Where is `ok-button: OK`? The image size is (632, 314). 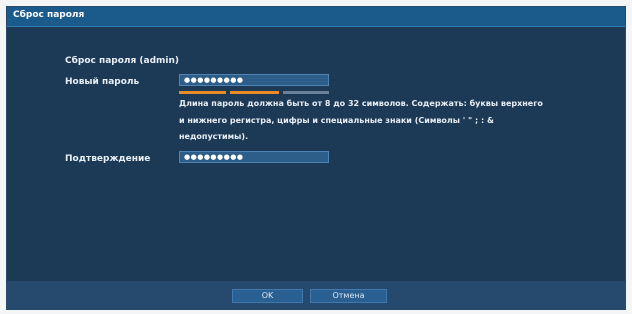 ok-button: OK is located at coordinates (267, 296).